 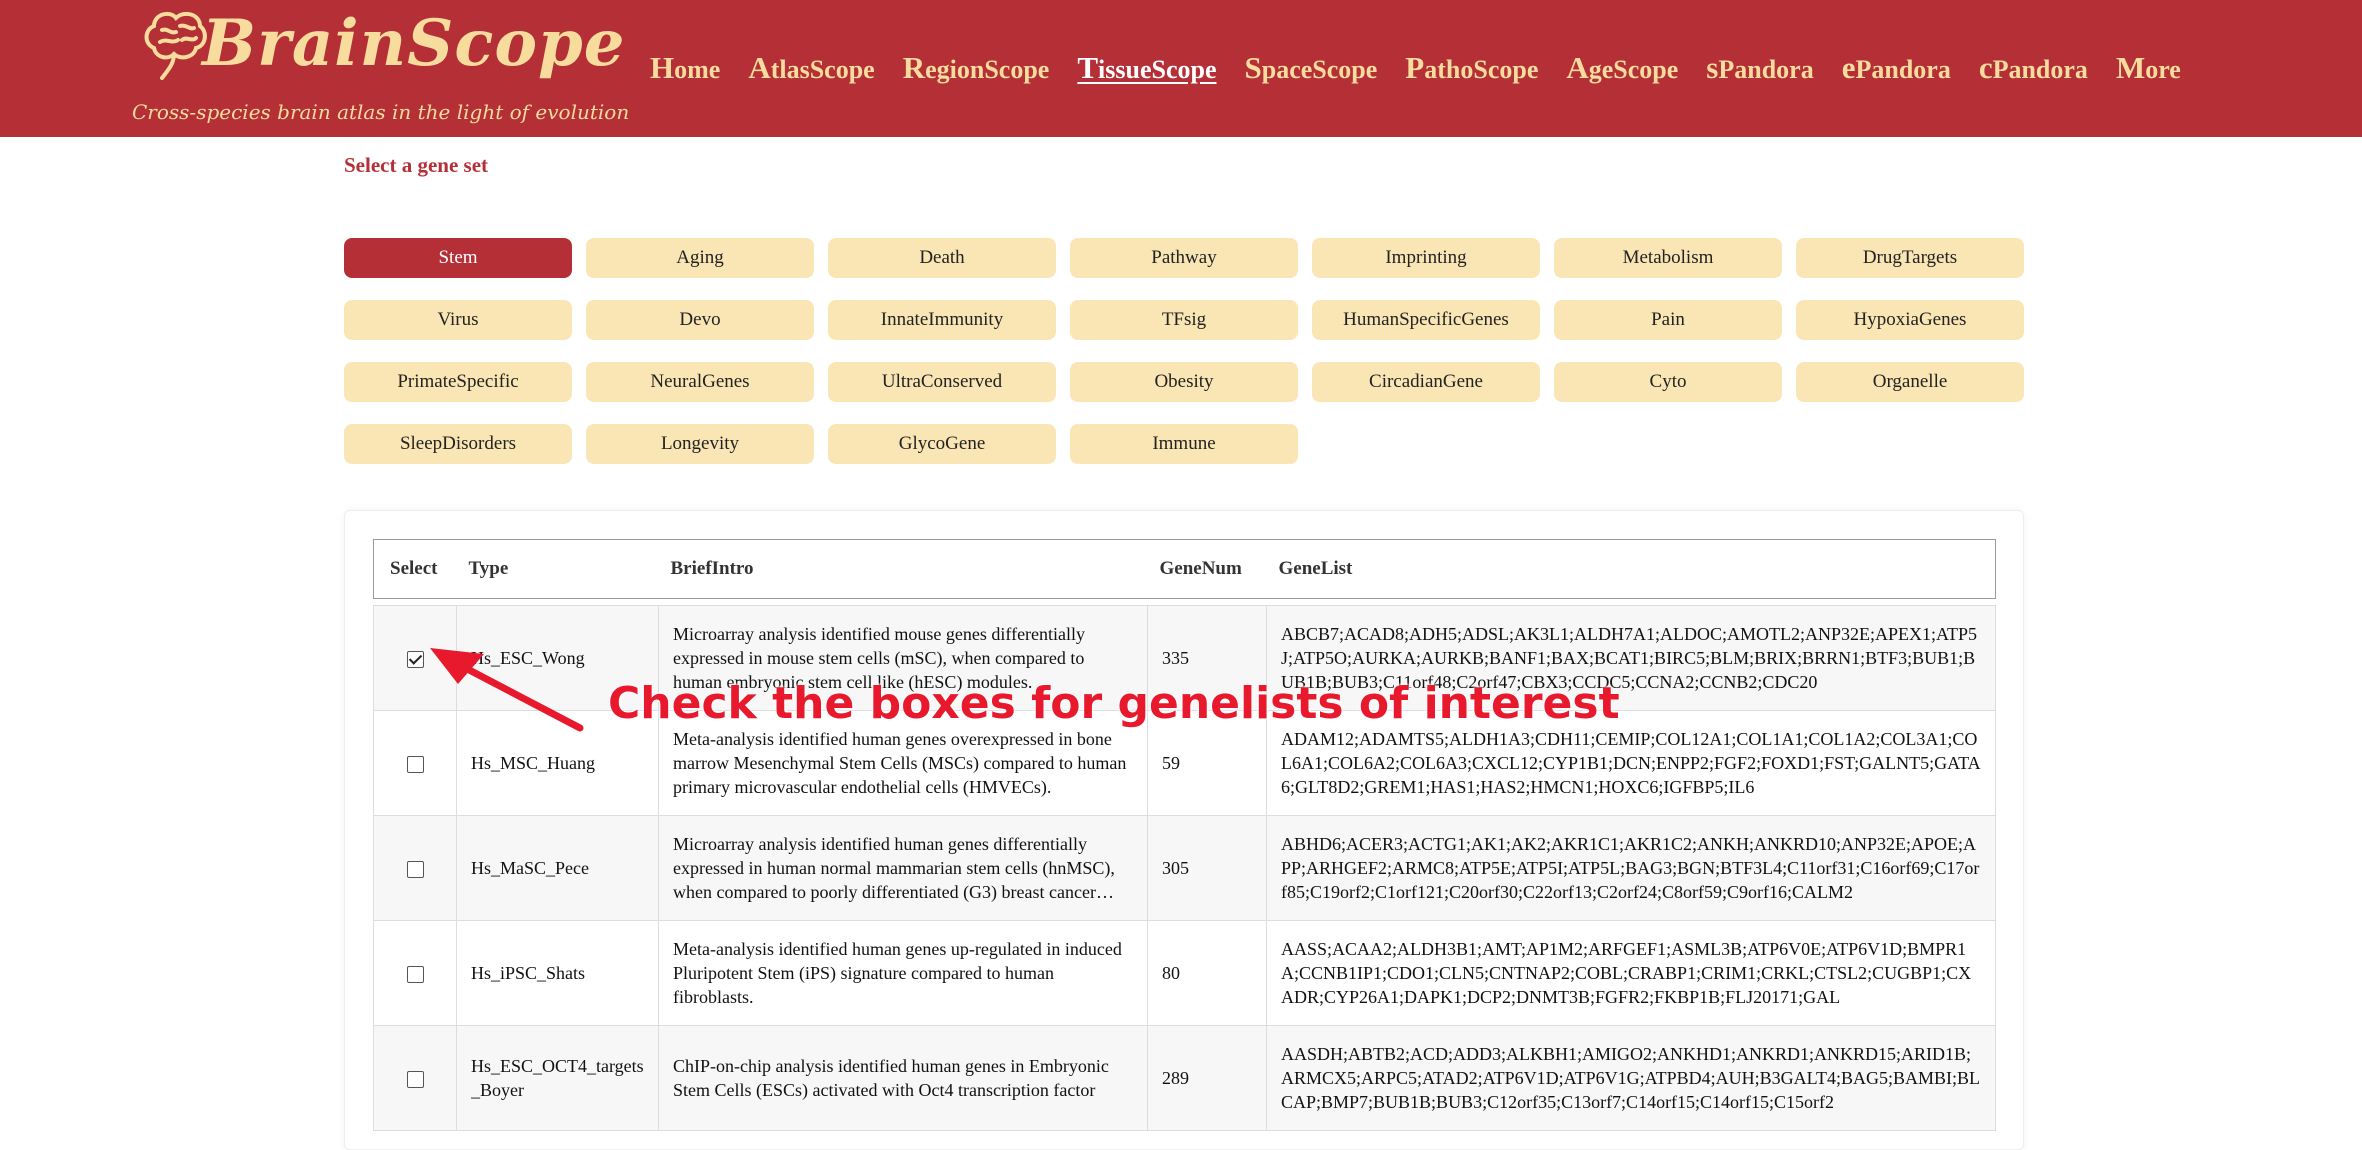 What do you see at coordinates (1426, 258) in the screenshot?
I see `chip-imprinting: Imprinting` at bounding box center [1426, 258].